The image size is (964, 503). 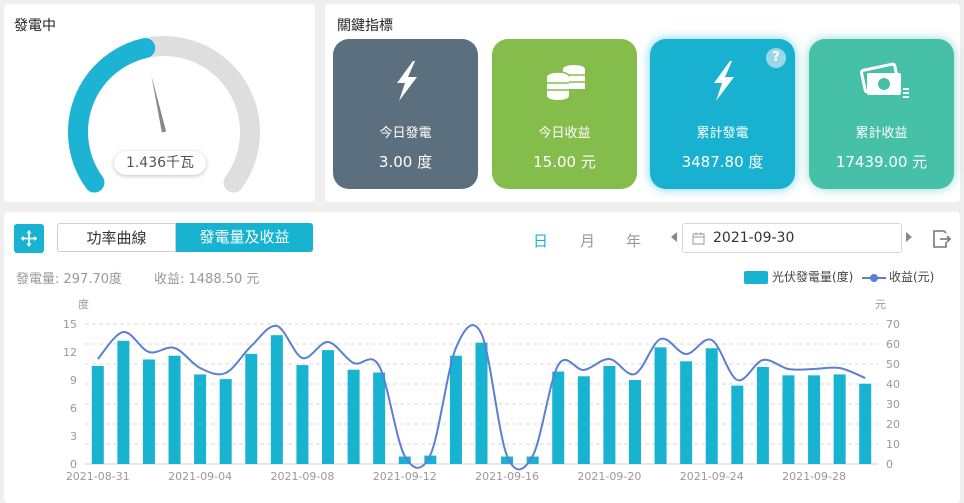 I want to click on help-icon: ?, so click(x=776, y=58).